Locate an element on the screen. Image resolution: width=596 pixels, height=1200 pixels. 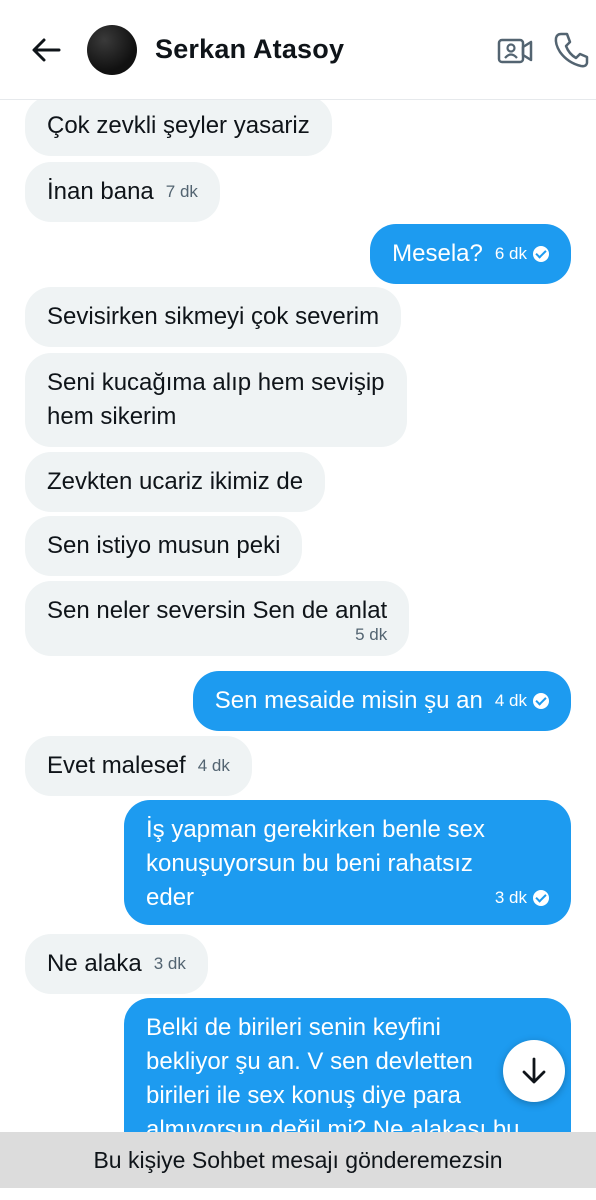
video-call-button is located at coordinates (515, 51).